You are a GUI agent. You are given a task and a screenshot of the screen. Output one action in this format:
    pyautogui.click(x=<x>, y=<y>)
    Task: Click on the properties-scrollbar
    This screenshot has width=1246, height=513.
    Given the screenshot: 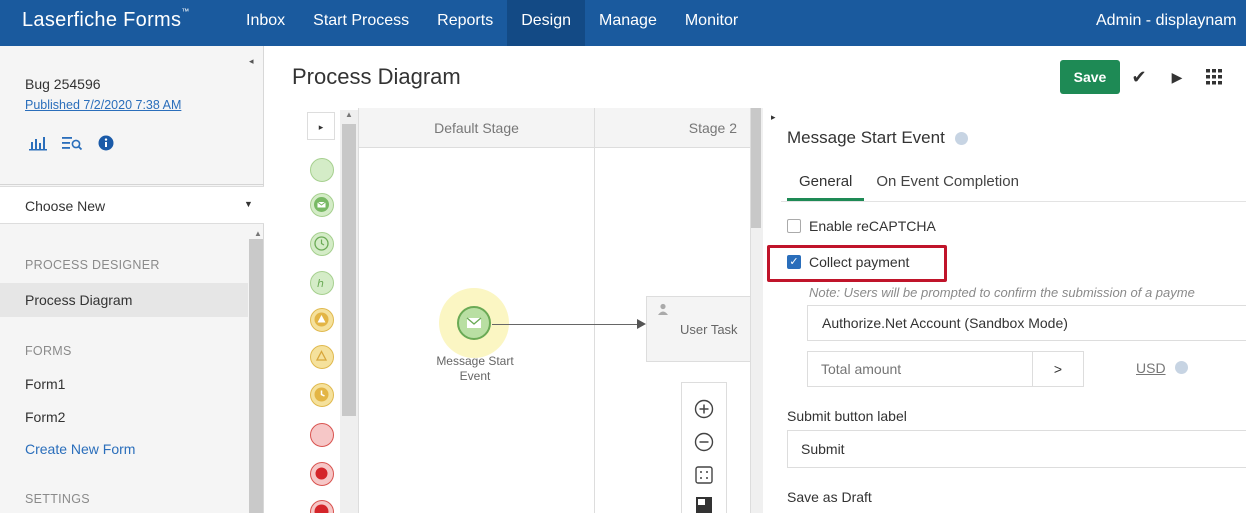 What is the action you would take?
    pyautogui.click(x=756, y=168)
    